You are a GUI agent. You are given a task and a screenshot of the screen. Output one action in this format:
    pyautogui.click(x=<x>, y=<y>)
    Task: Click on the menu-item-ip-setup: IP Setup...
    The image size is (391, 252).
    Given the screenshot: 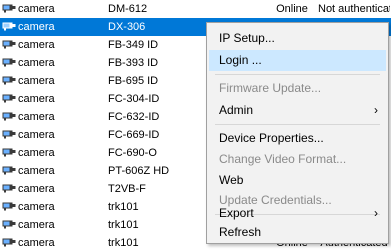 What is the action you would take?
    pyautogui.click(x=297, y=38)
    